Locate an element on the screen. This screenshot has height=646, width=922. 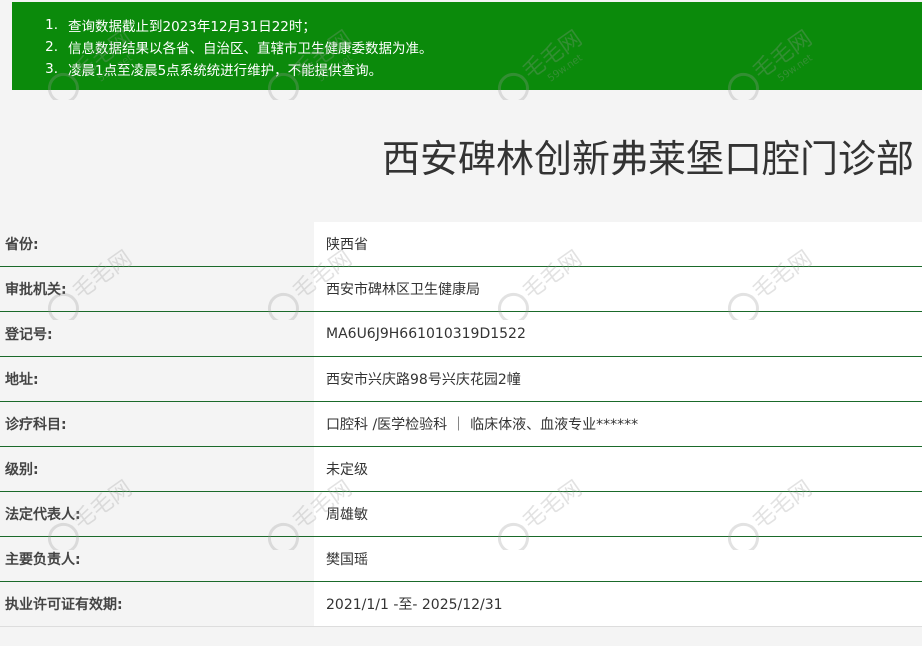
table-row-departments: 诊疗科目: 口腔科 /医学检验科 ｜ 临床体液、血液专业****** is located at coordinates (461, 424).